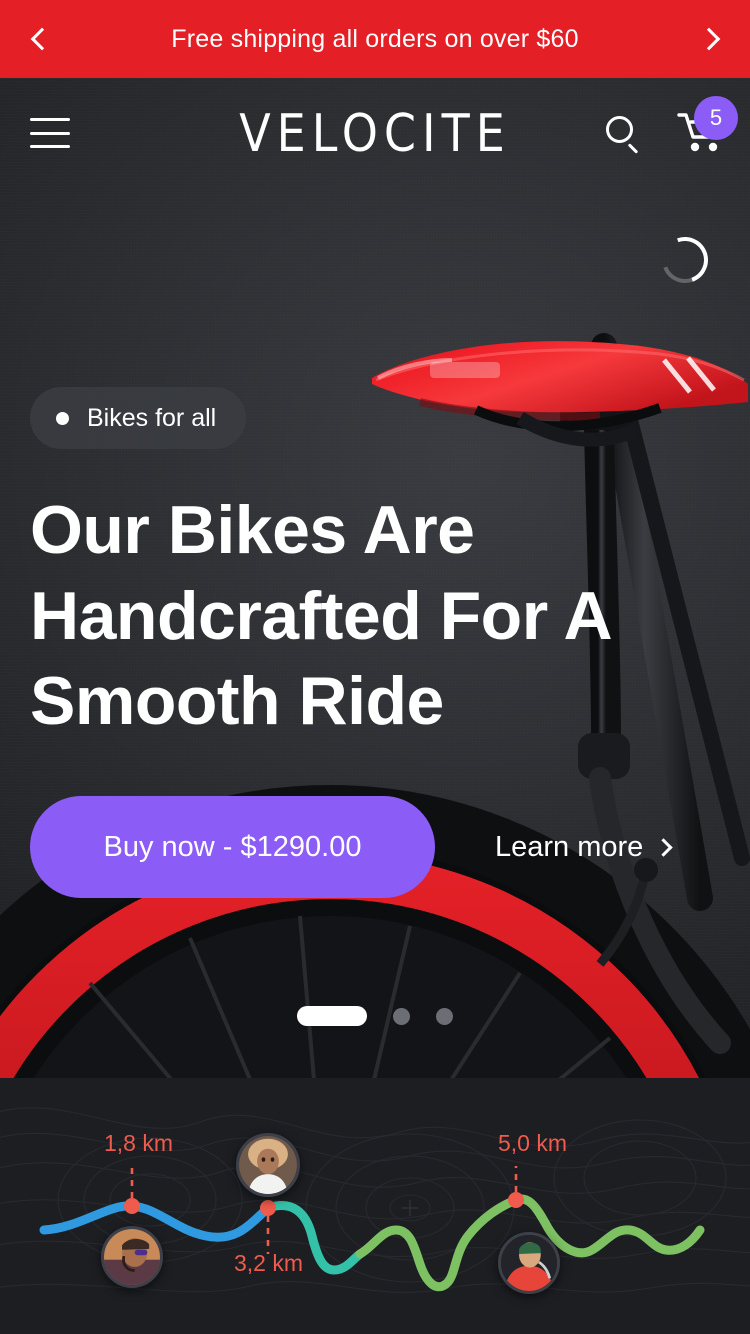  What do you see at coordinates (62, 418) in the screenshot?
I see `status-dot-icon` at bounding box center [62, 418].